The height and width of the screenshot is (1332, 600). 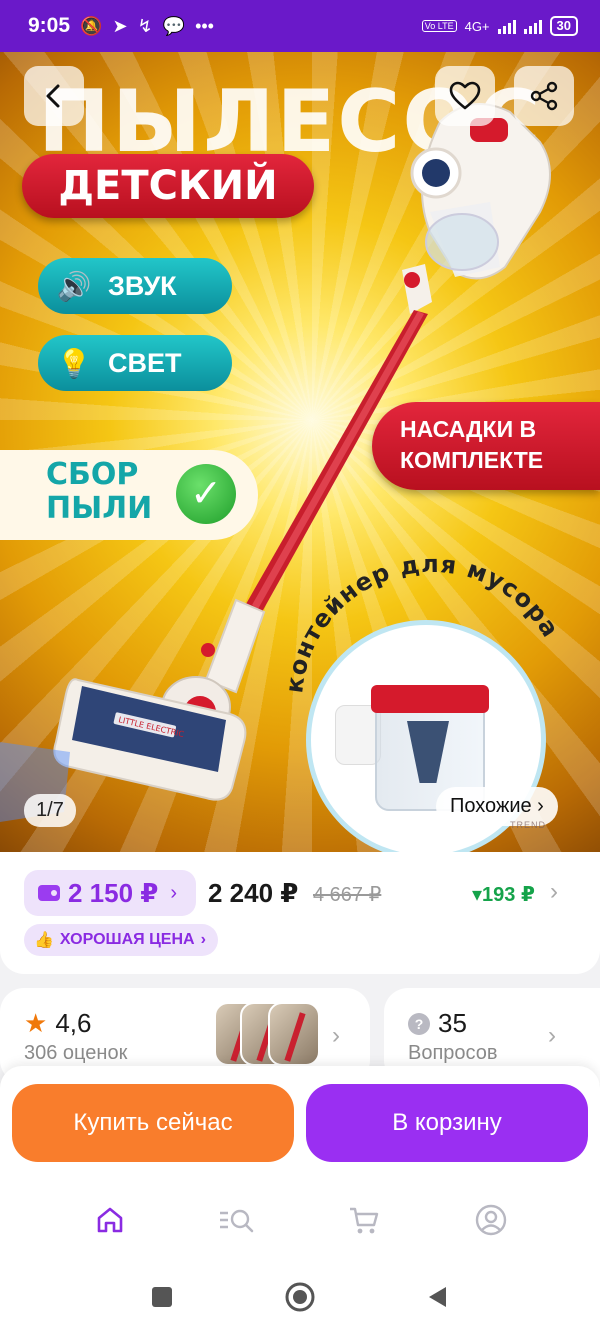 I want to click on nav-profile, so click(x=491, y=1220).